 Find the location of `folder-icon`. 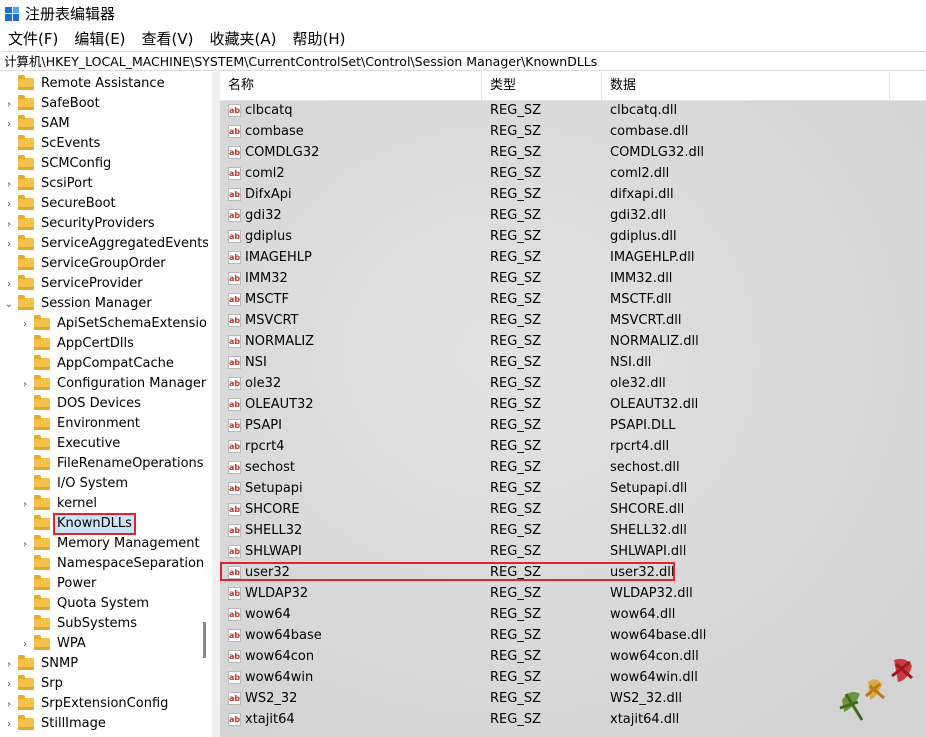

folder-icon is located at coordinates (42, 602).